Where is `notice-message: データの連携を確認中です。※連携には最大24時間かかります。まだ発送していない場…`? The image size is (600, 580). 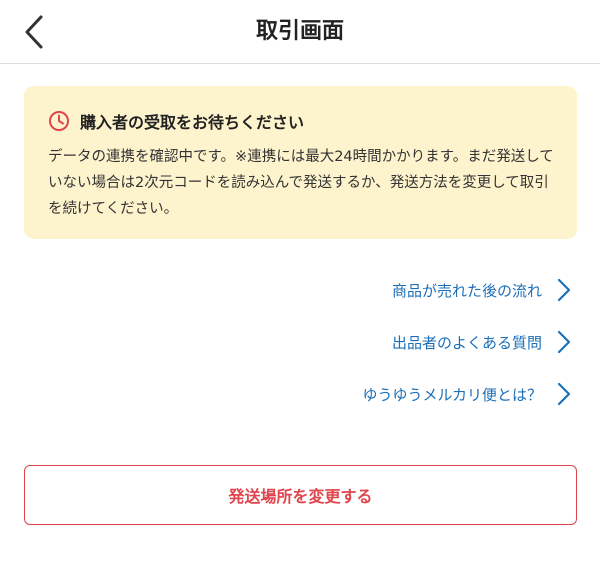
notice-message: データの連携を確認中です。※連携には最大24時間かかります。まだ発送していない場… is located at coordinates (301, 183).